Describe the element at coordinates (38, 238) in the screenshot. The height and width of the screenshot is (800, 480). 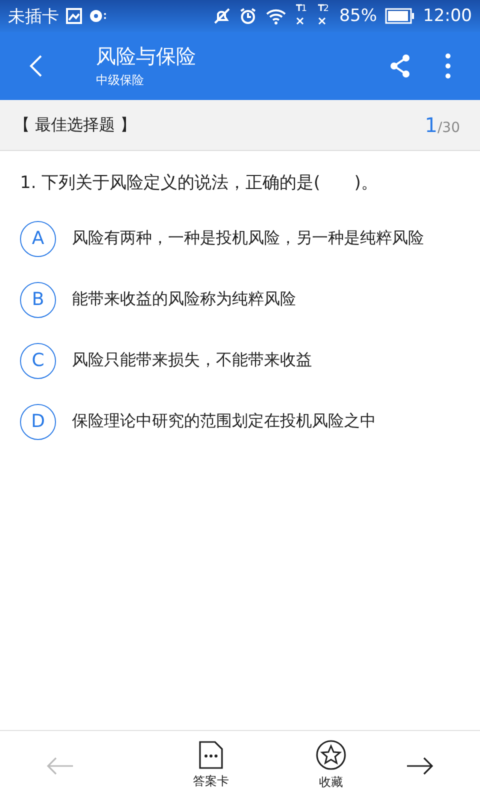
I see `option-letter: A` at that location.